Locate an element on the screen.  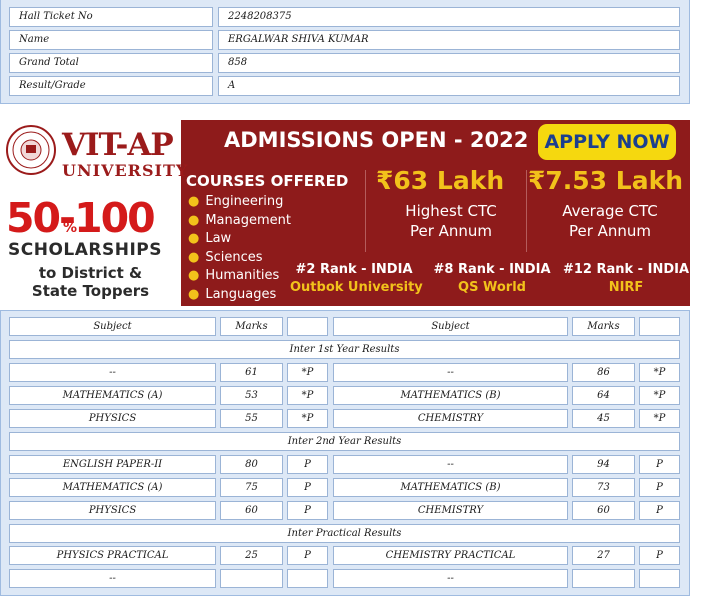
section-title-2nd-year: Inter 2nd Year Results is located at coordinates (344, 441).